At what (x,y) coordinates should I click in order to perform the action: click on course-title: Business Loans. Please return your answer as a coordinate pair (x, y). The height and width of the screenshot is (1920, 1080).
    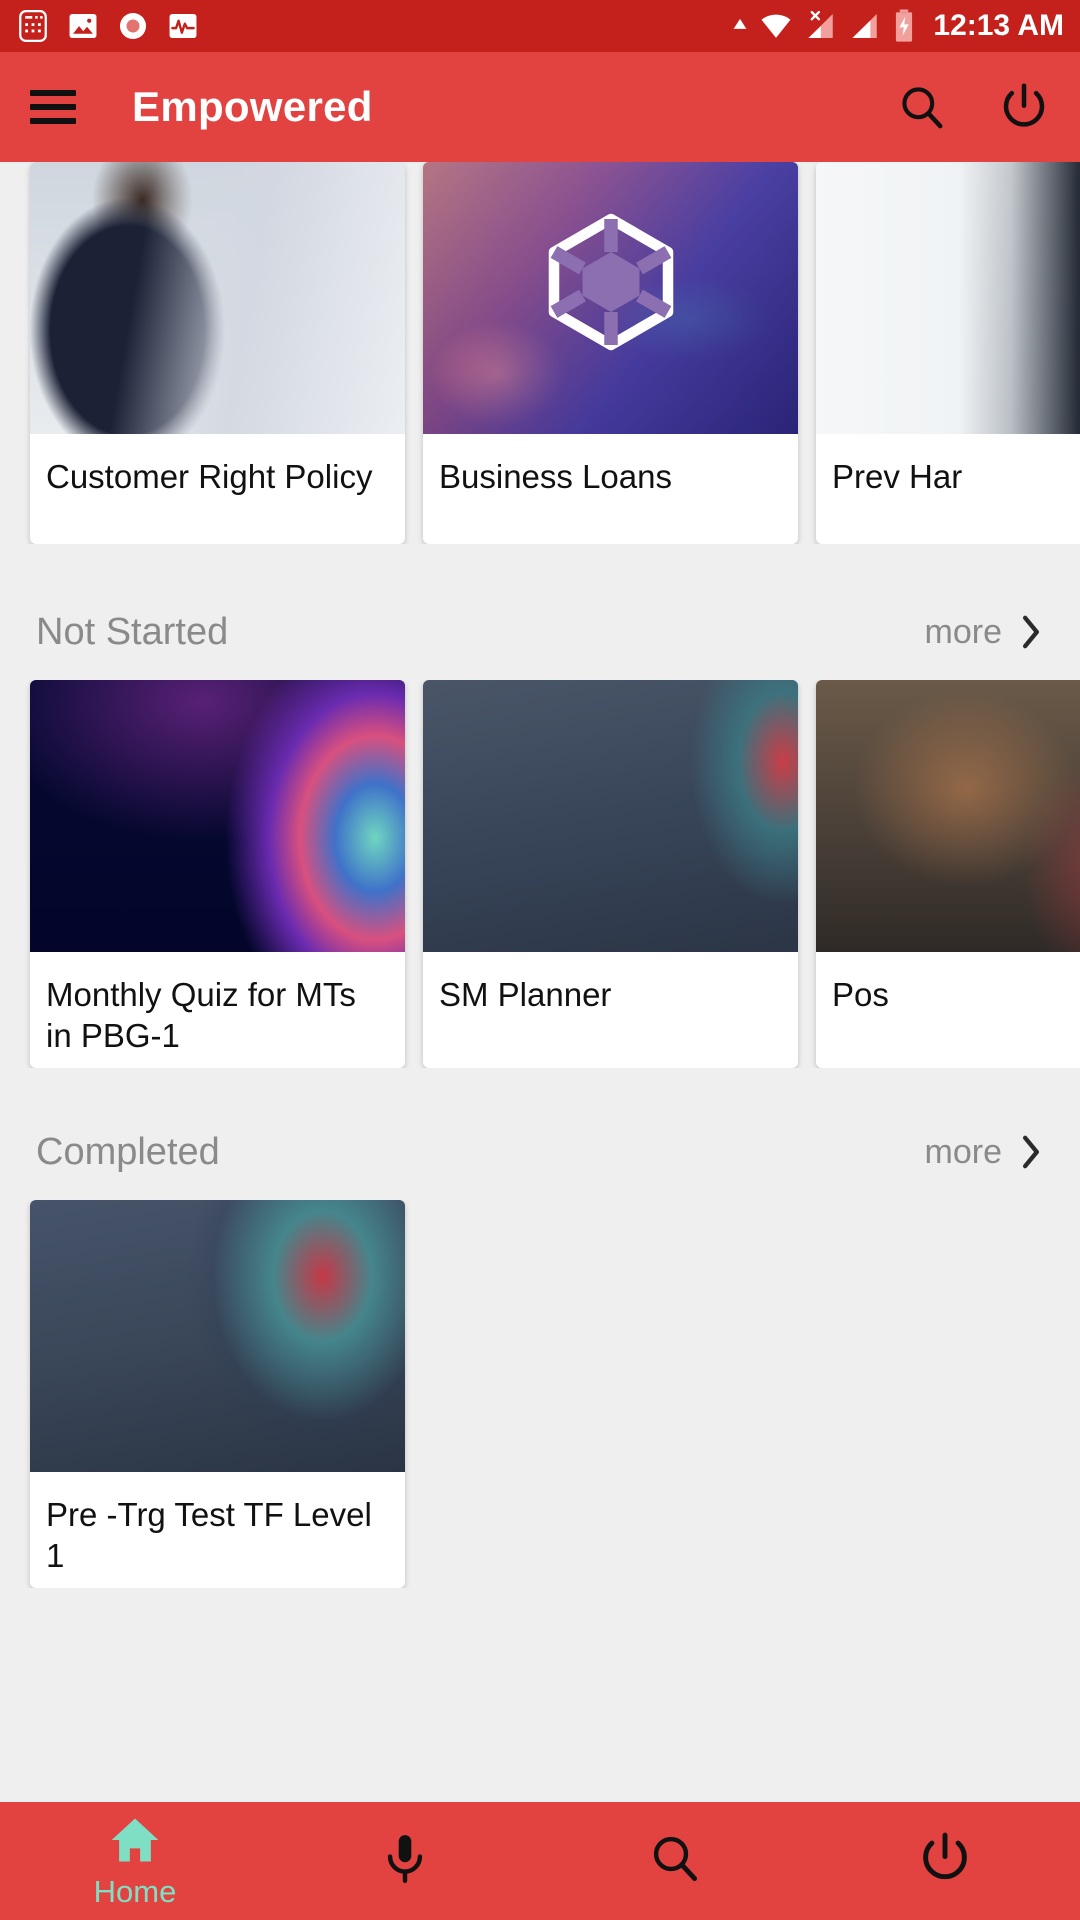
    Looking at the image, I should click on (555, 476).